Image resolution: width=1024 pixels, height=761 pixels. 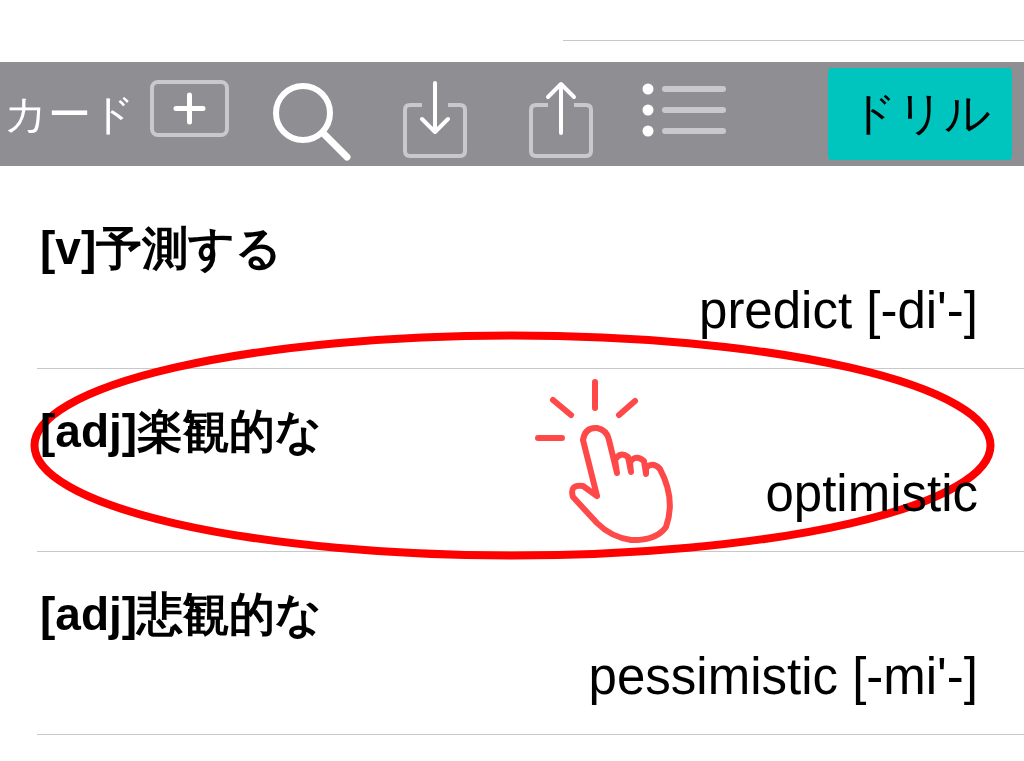 What do you see at coordinates (684, 110) in the screenshot?
I see `list-icon` at bounding box center [684, 110].